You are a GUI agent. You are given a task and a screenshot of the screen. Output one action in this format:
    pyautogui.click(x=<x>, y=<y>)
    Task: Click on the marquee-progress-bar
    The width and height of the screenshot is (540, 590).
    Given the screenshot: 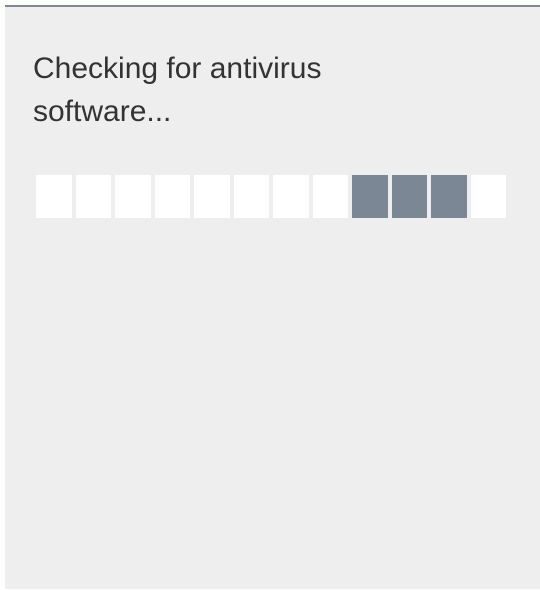 What is the action you would take?
    pyautogui.click(x=271, y=196)
    